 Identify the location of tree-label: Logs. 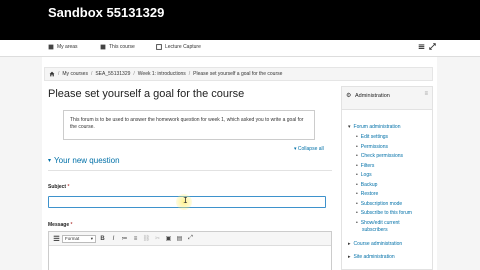
(366, 175).